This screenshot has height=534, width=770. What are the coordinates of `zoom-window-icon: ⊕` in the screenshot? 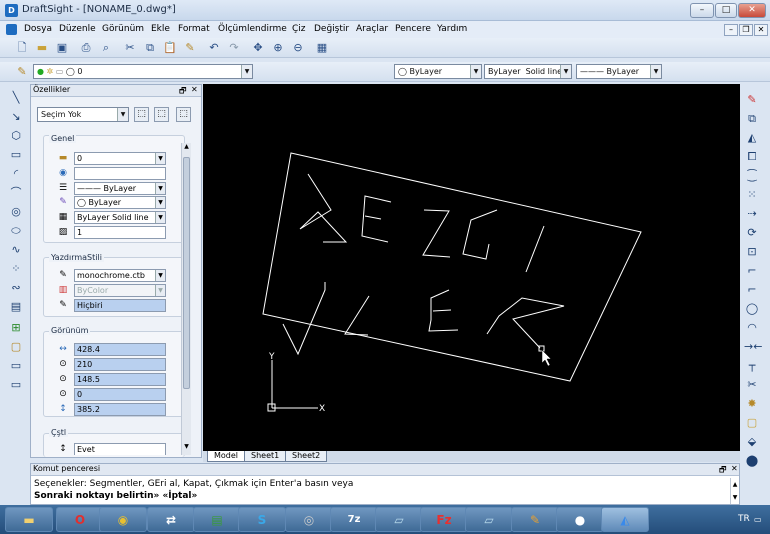 It's located at (278, 48).